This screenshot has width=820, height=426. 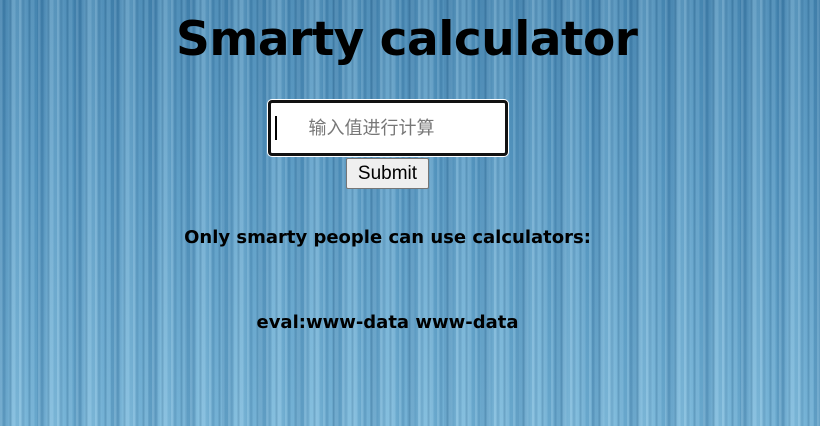 What do you see at coordinates (387, 322) in the screenshot?
I see `result-output: eval:www-data www-data` at bounding box center [387, 322].